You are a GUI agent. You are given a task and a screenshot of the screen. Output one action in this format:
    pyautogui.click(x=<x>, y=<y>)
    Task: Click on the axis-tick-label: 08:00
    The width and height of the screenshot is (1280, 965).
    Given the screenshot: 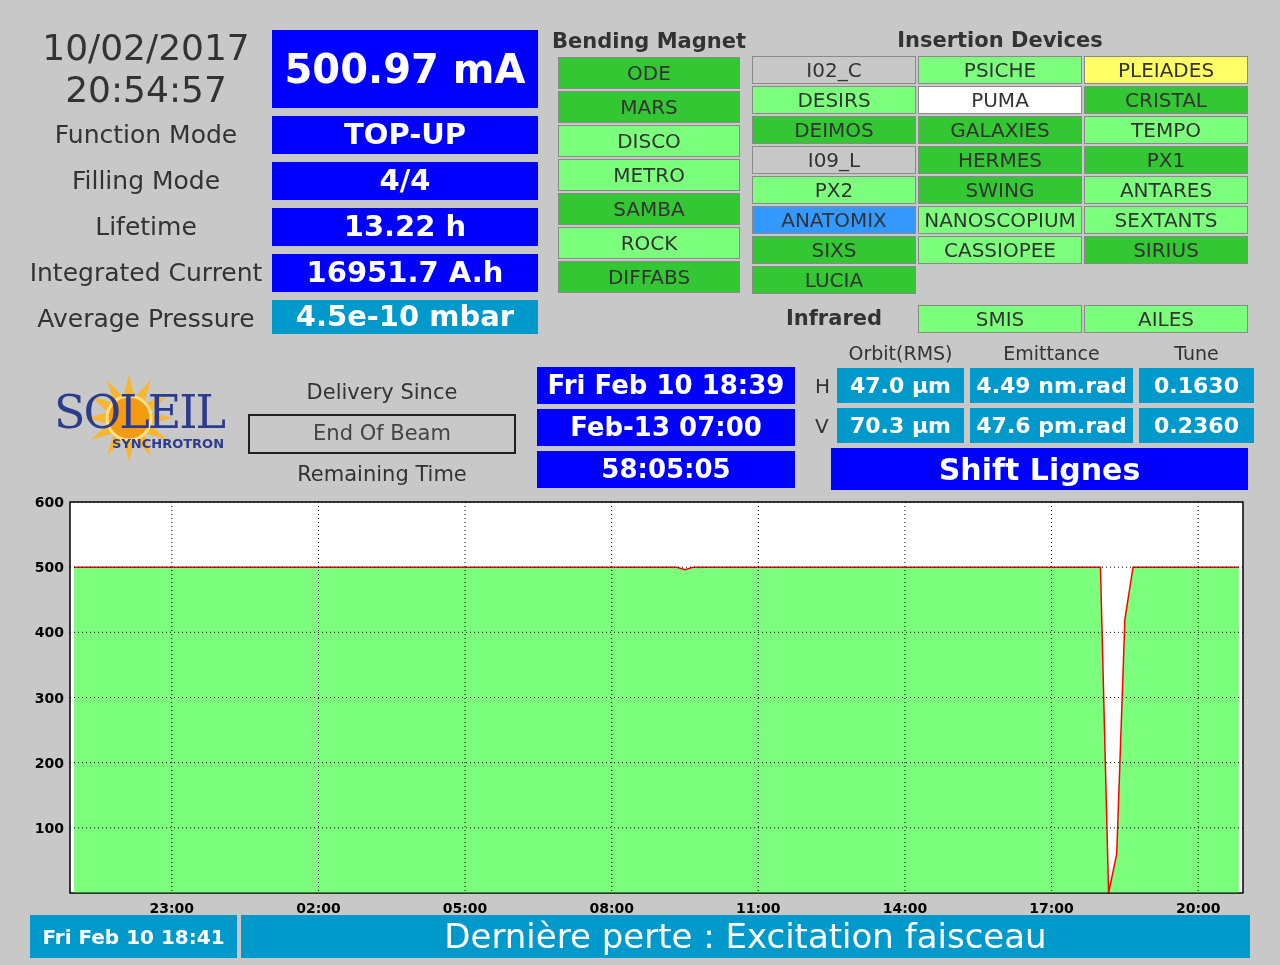 What is the action you would take?
    pyautogui.click(x=611, y=907)
    